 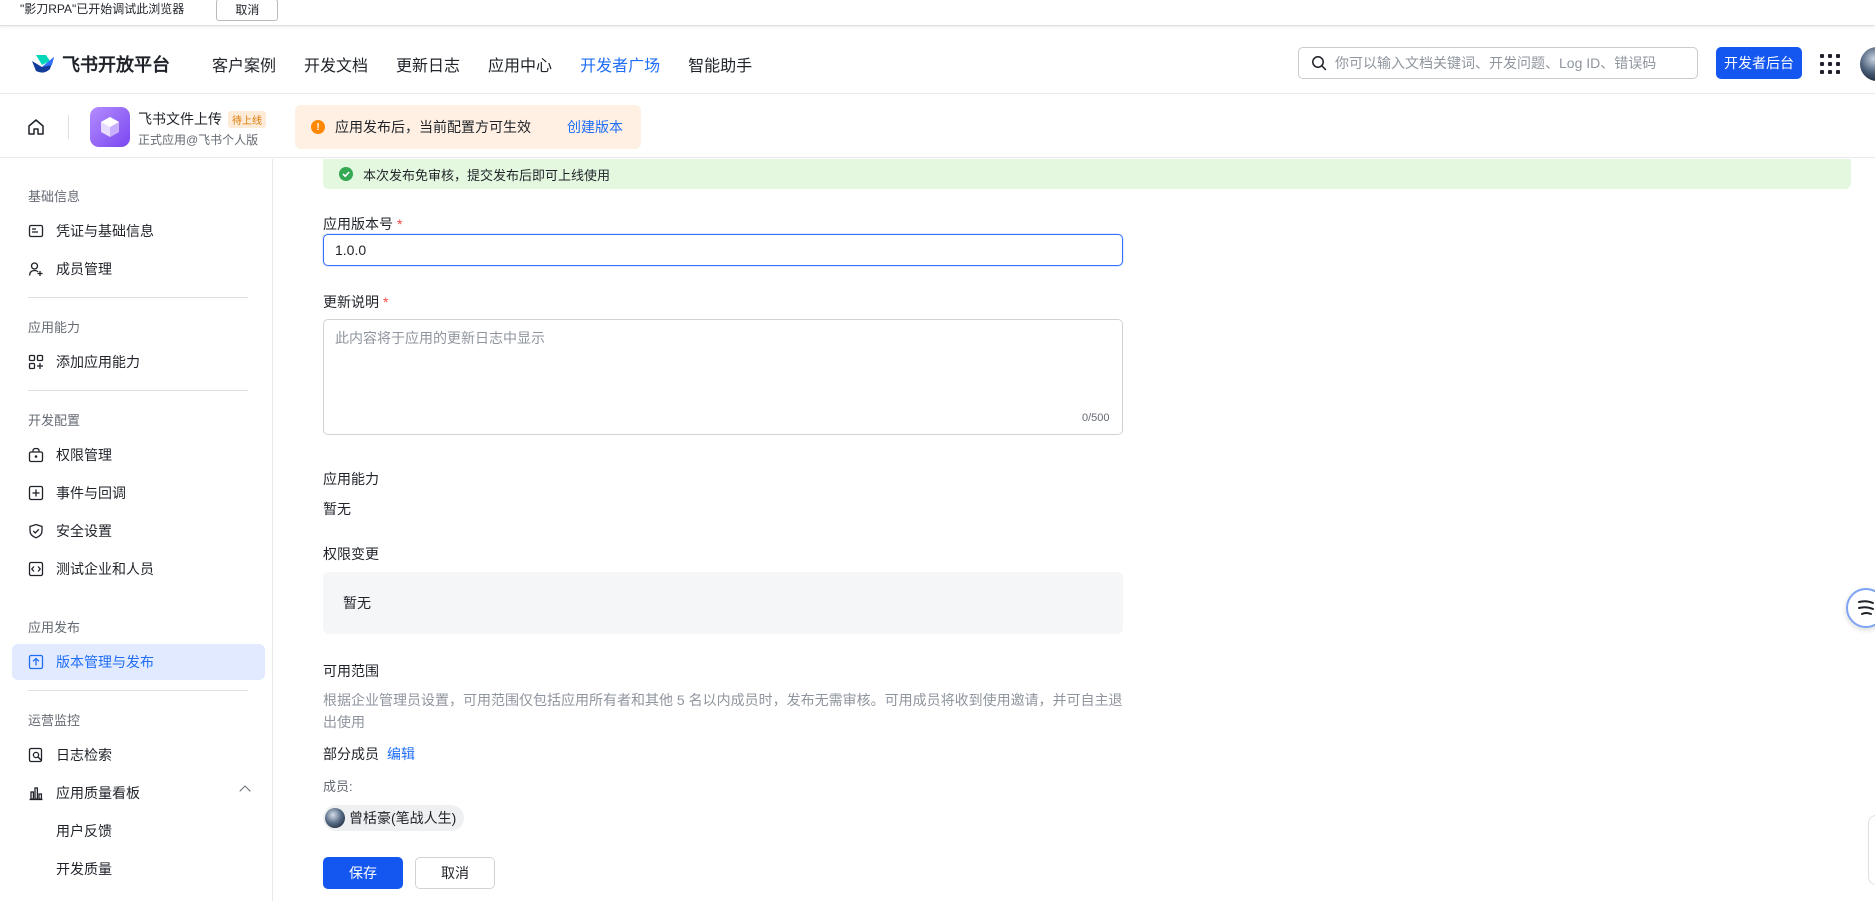 What do you see at coordinates (36, 531) in the screenshot?
I see `shield-icon` at bounding box center [36, 531].